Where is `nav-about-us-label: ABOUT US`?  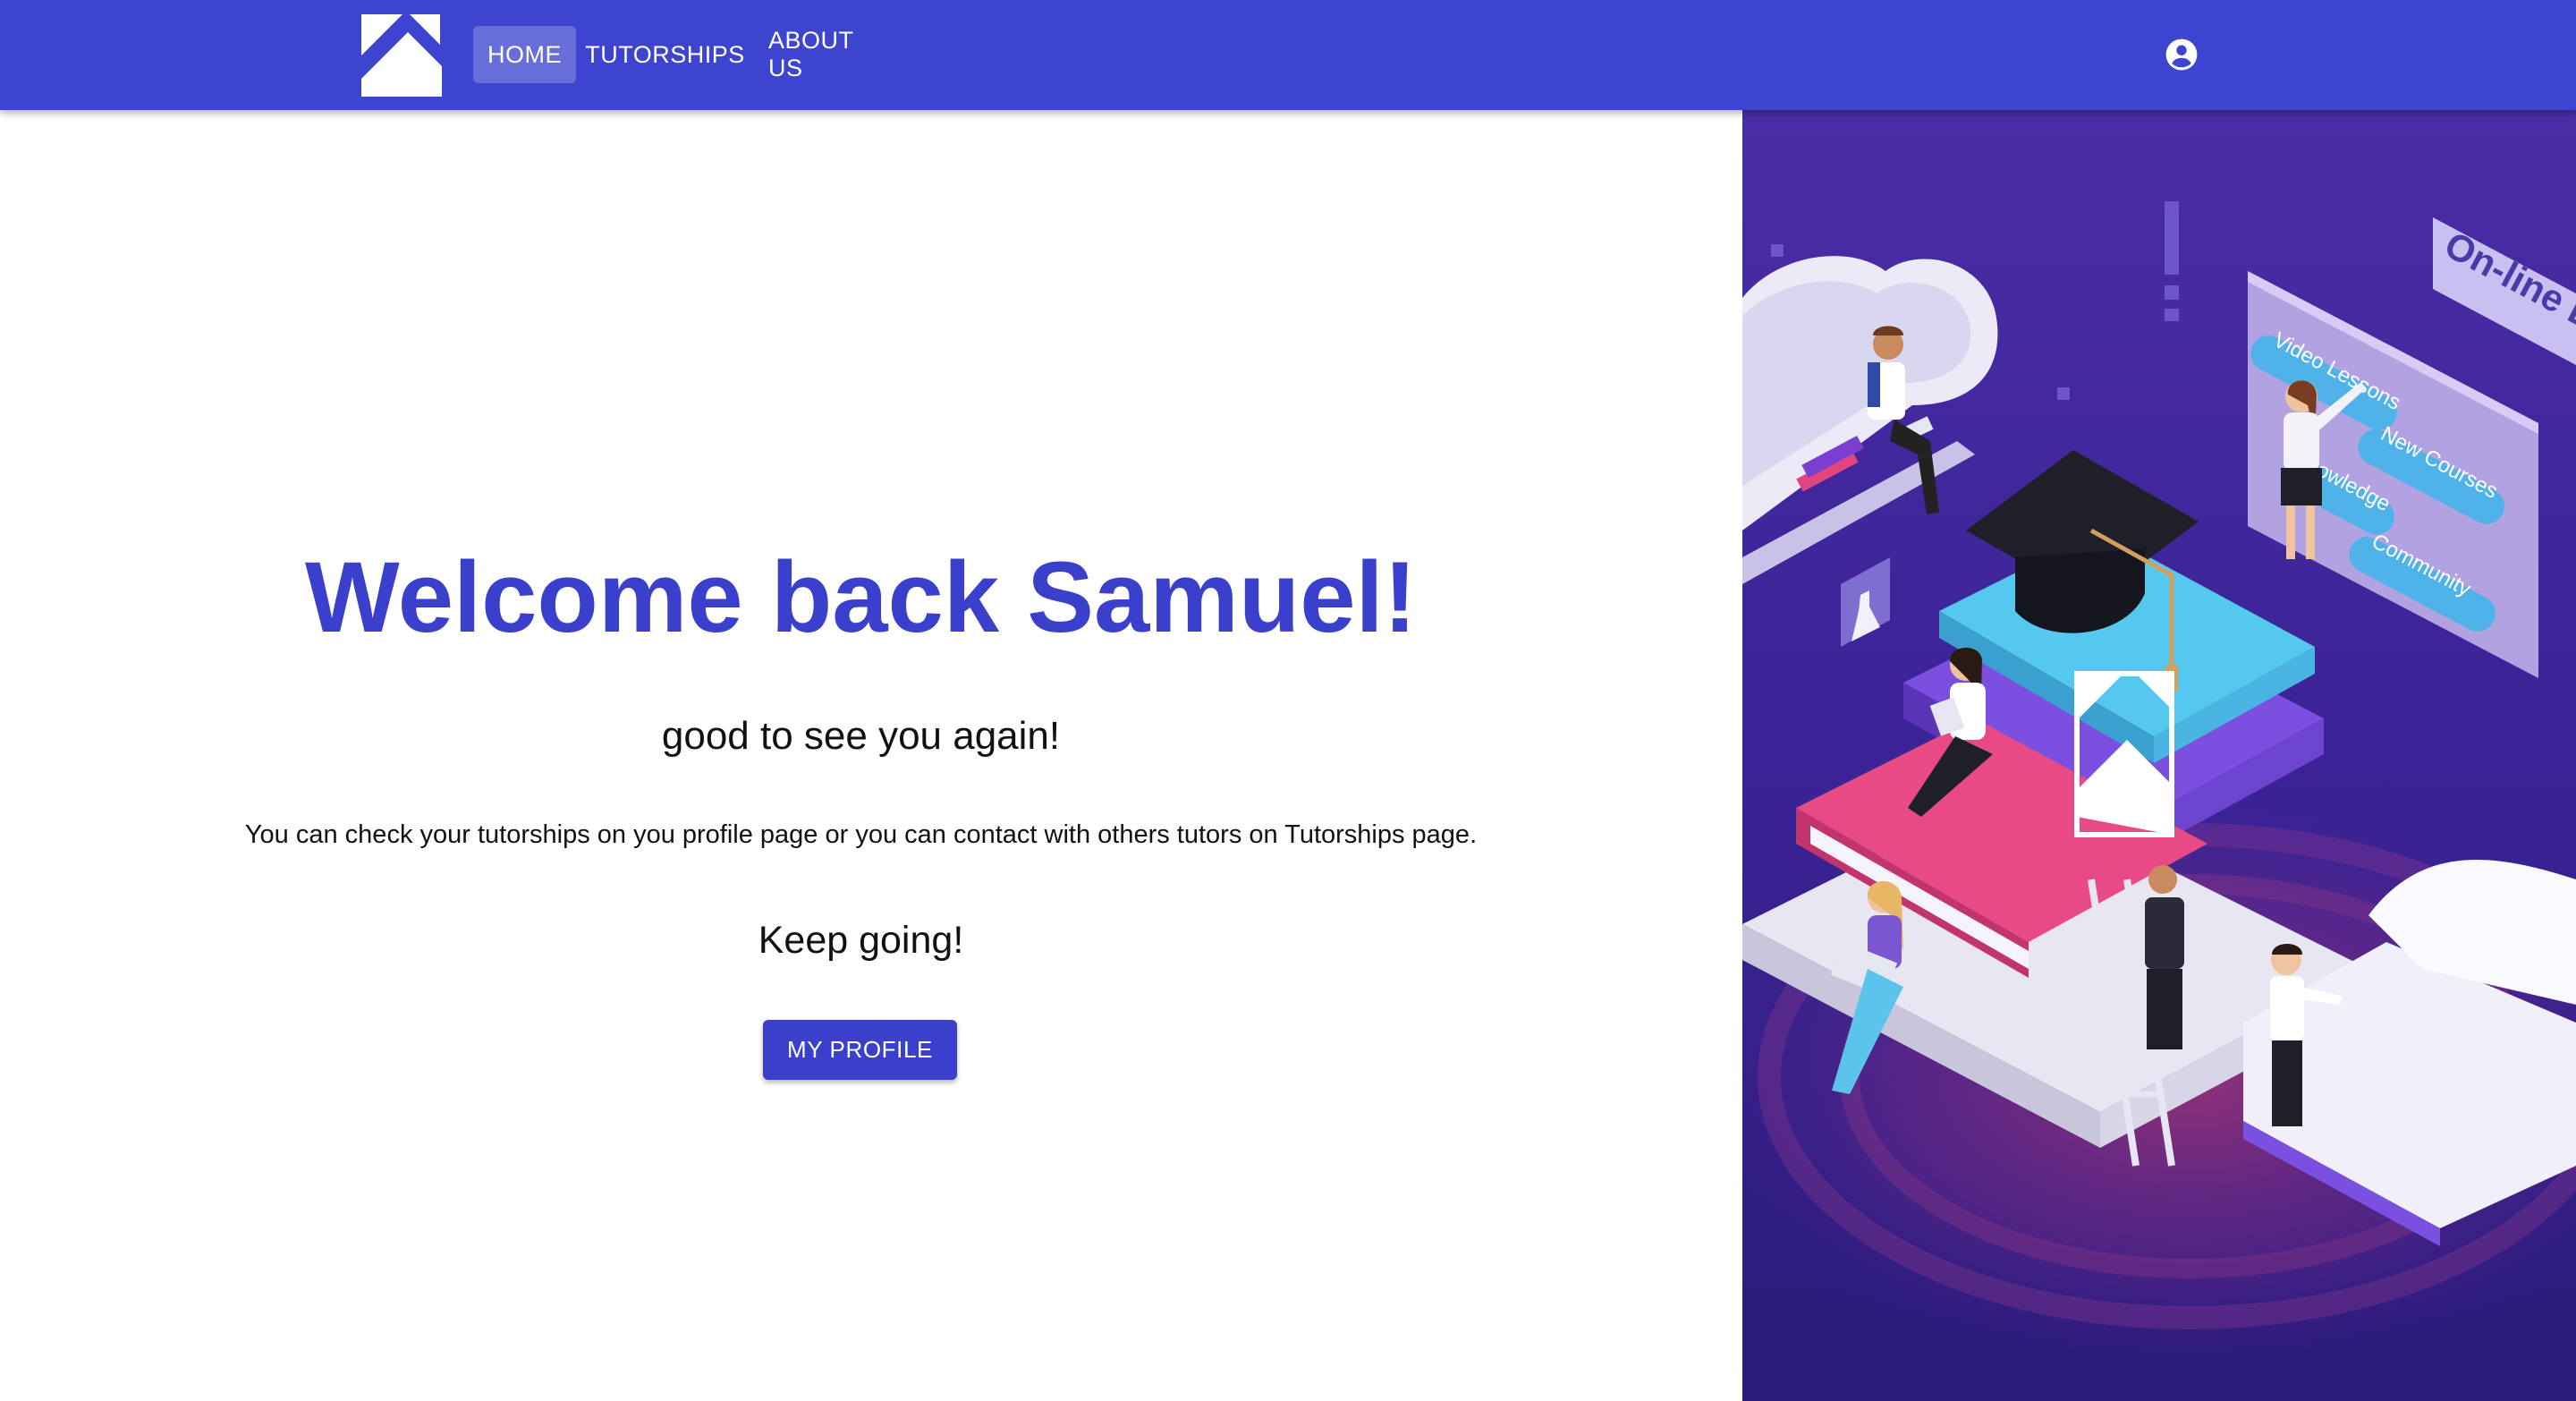
nav-about-us-label: ABOUT US is located at coordinates (811, 54).